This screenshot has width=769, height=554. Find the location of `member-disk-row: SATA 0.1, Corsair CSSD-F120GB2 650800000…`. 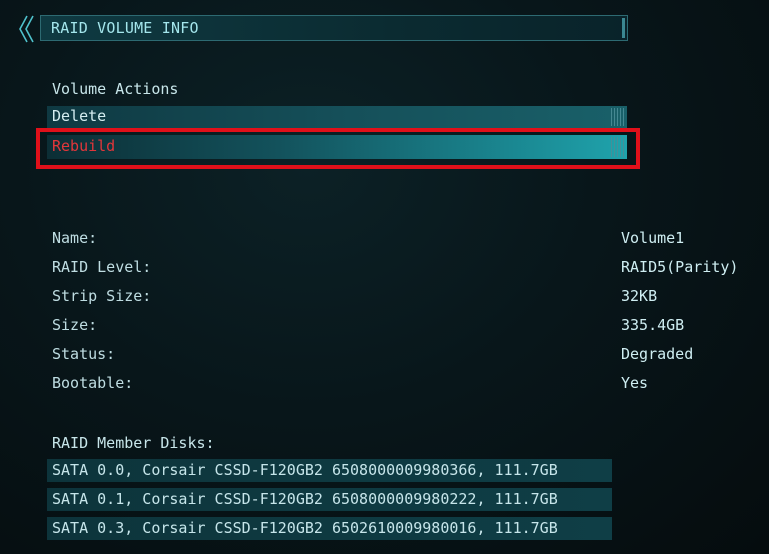

member-disk-row: SATA 0.1, Corsair CSSD-F120GB2 650800000… is located at coordinates (329, 499).